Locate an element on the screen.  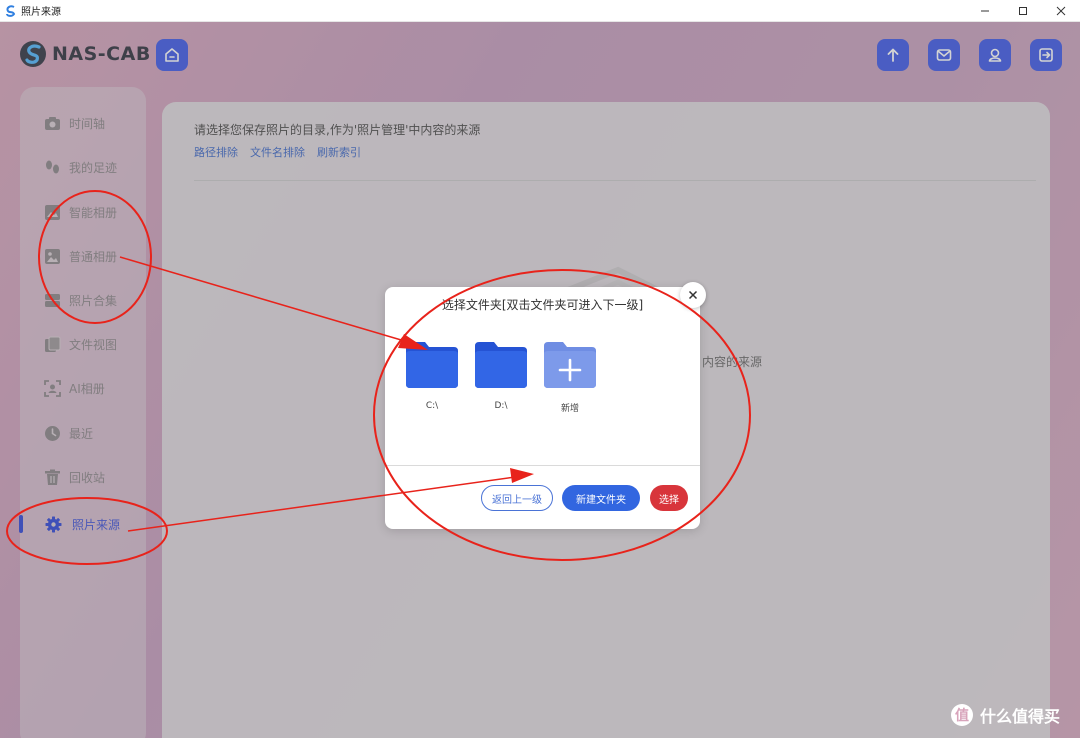
watermark: 值 什么值得买 is located at coordinates (1005, 715).